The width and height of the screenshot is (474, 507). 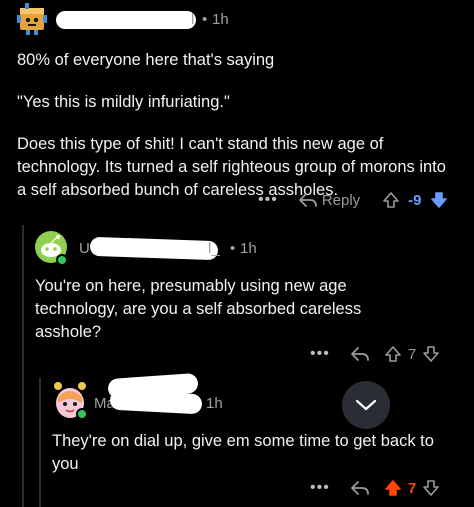 What do you see at coordinates (84, 248) in the screenshot?
I see `username-fragment: U` at bounding box center [84, 248].